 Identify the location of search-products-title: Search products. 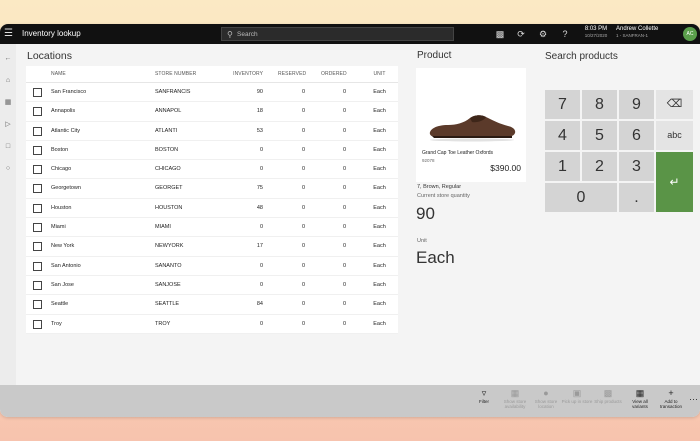
(581, 56).